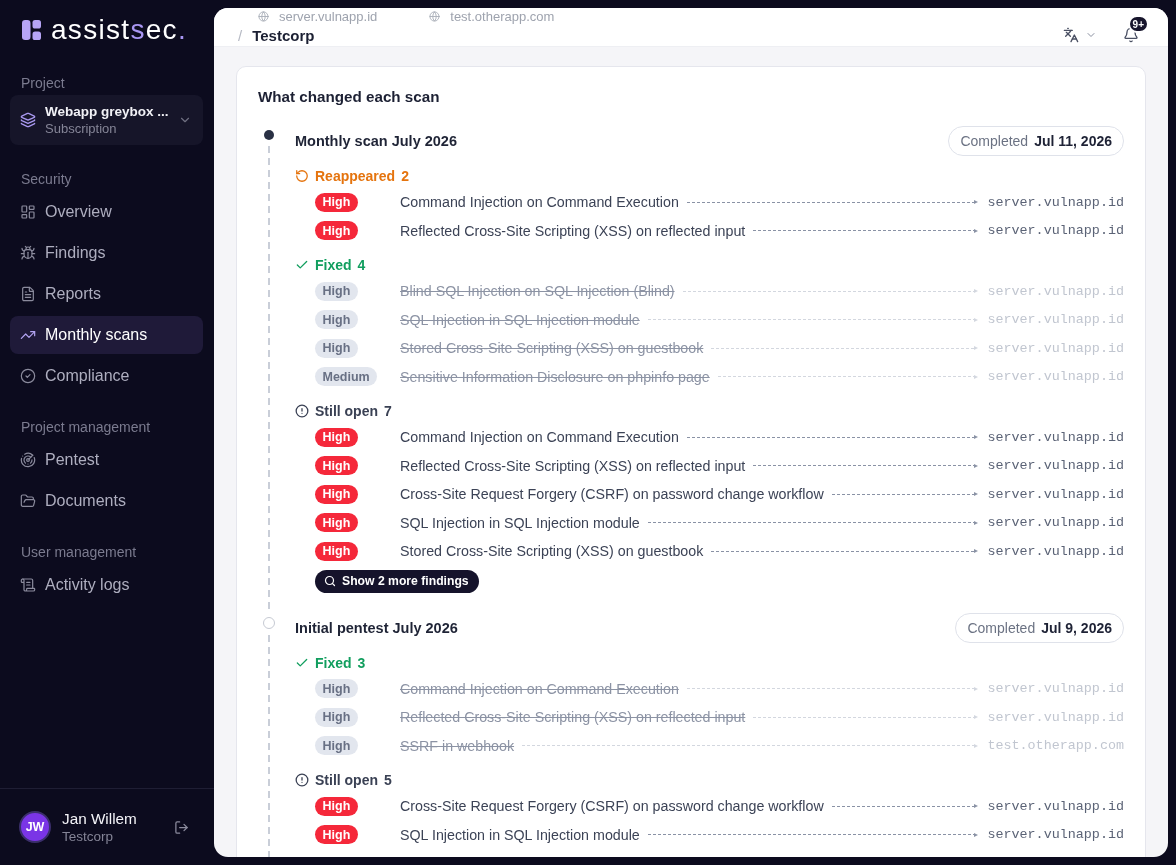 The width and height of the screenshot is (1176, 865). What do you see at coordinates (28, 294) in the screenshot?
I see `document-icon` at bounding box center [28, 294].